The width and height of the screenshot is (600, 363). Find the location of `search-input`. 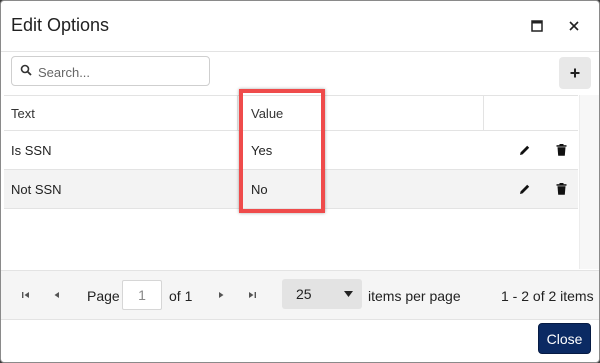

search-input is located at coordinates (122, 72).